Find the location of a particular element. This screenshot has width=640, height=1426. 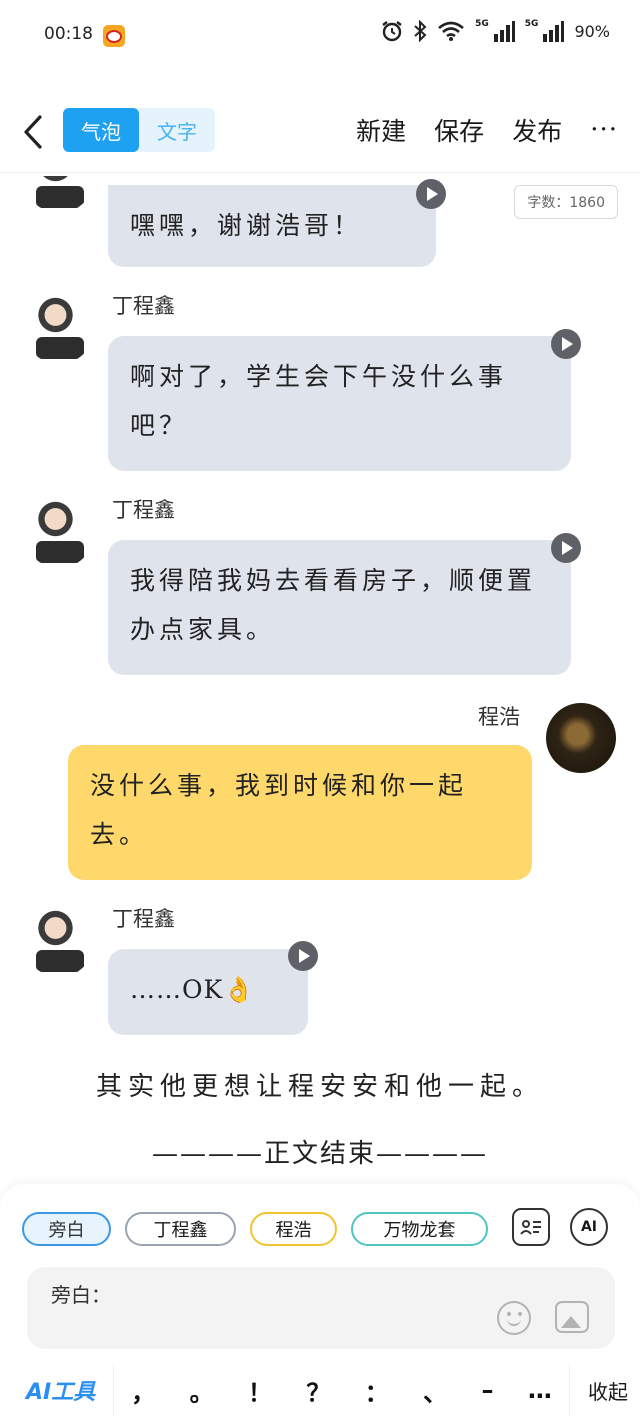

contact-card-icon is located at coordinates (531, 1227).